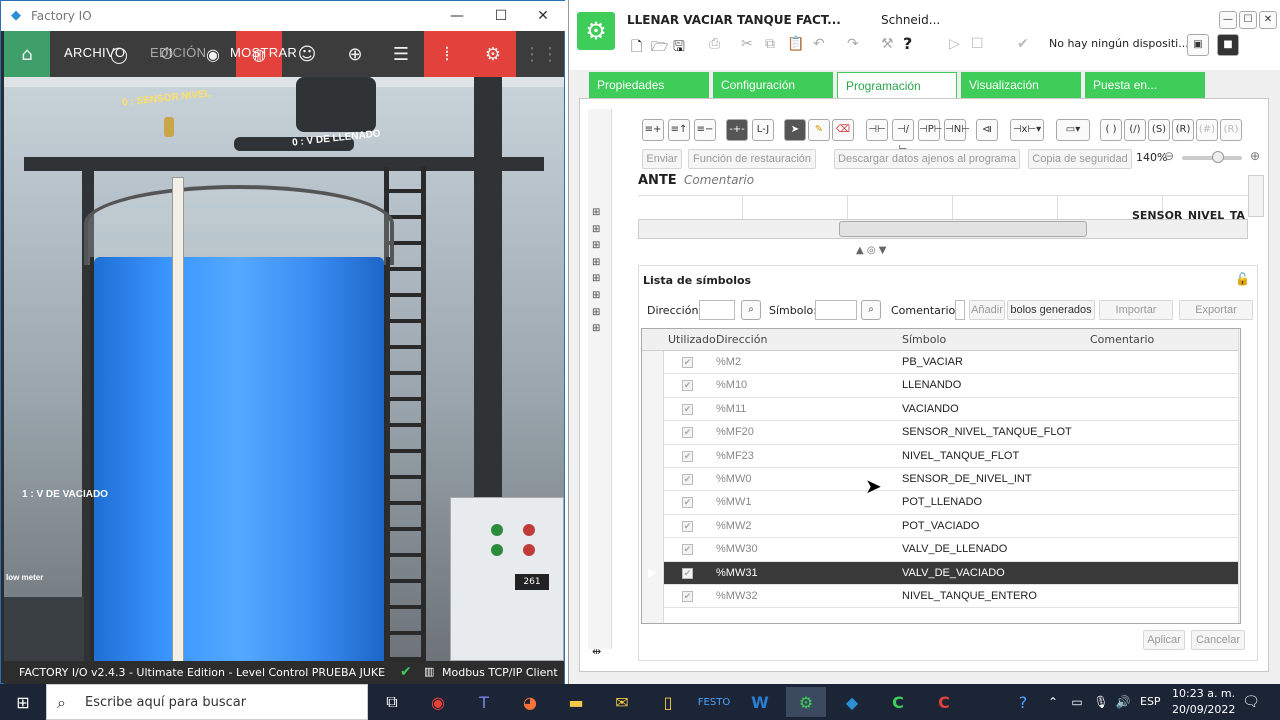 This screenshot has height=720, width=1280. What do you see at coordinates (1231, 130) in the screenshot?
I see `coil-return-icon: (R)` at bounding box center [1231, 130].